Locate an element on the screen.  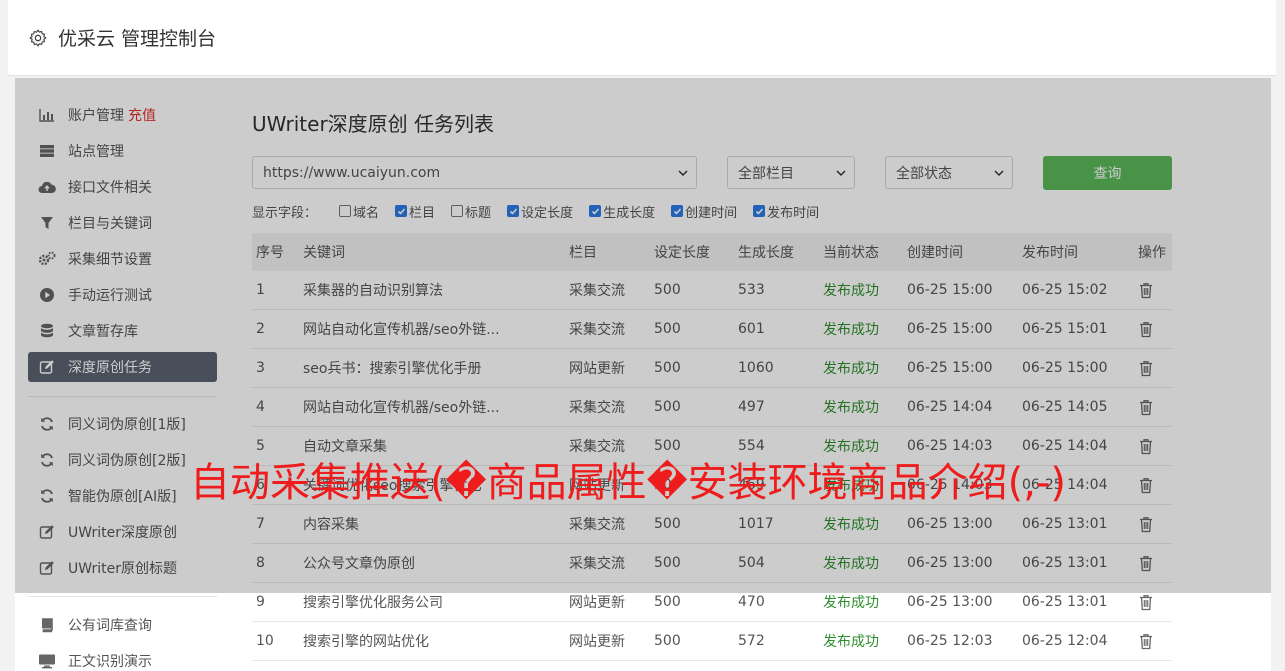
sidebar-item-public-lexicon: 公有词库查询 is located at coordinates (122, 625).